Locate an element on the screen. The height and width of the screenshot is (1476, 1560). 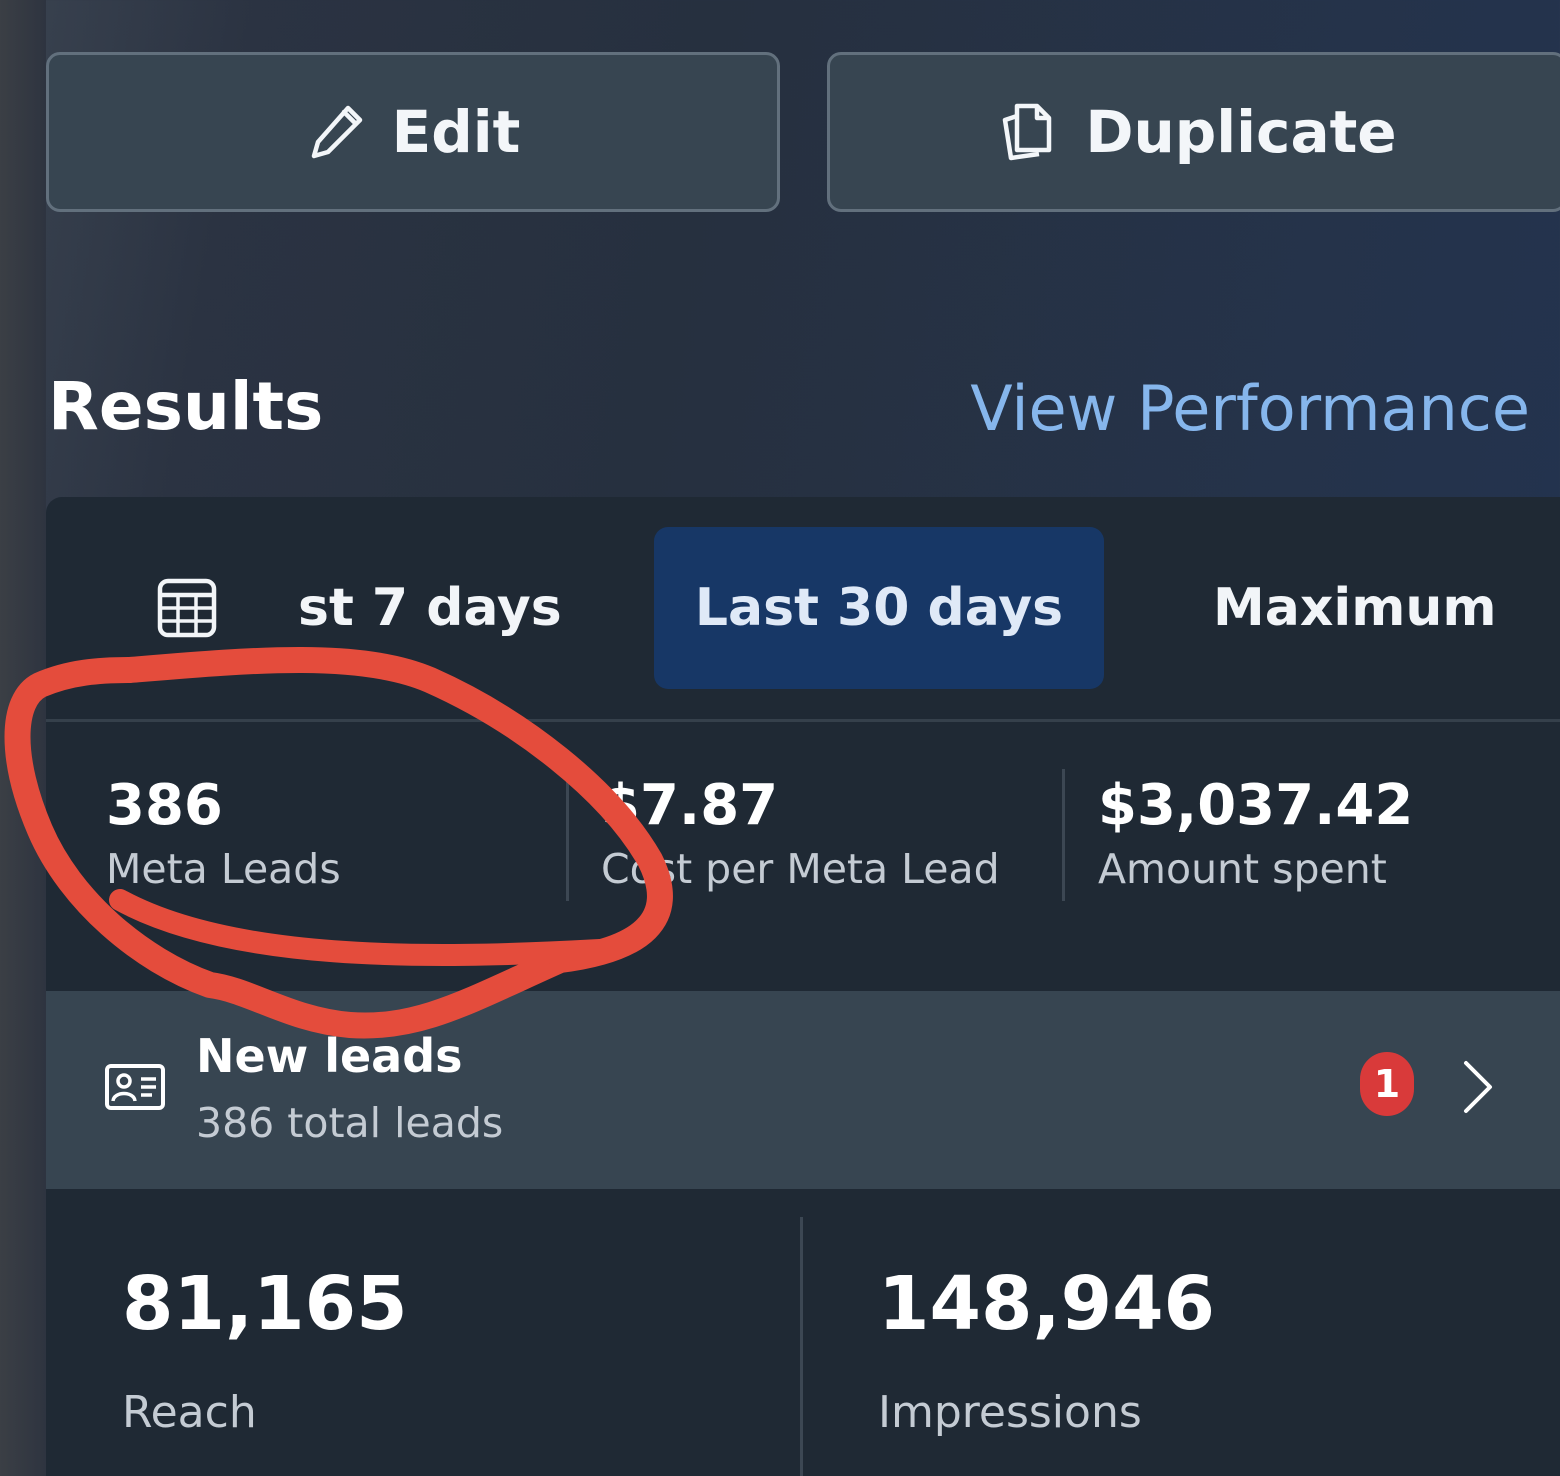
new-leads-row: New leads 386 total leads 1 is located at coordinates (803, 1090).